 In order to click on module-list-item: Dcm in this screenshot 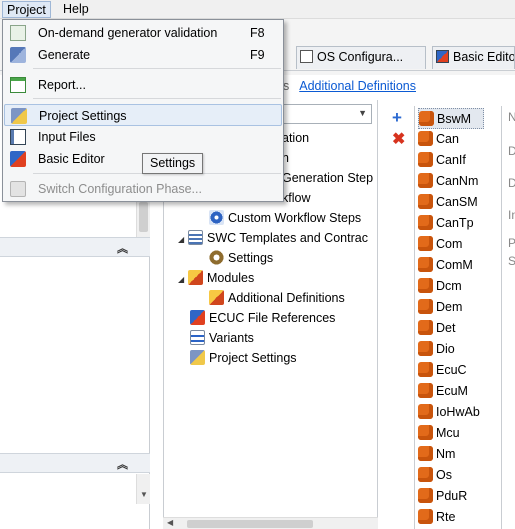, I will do `click(440, 286)`.